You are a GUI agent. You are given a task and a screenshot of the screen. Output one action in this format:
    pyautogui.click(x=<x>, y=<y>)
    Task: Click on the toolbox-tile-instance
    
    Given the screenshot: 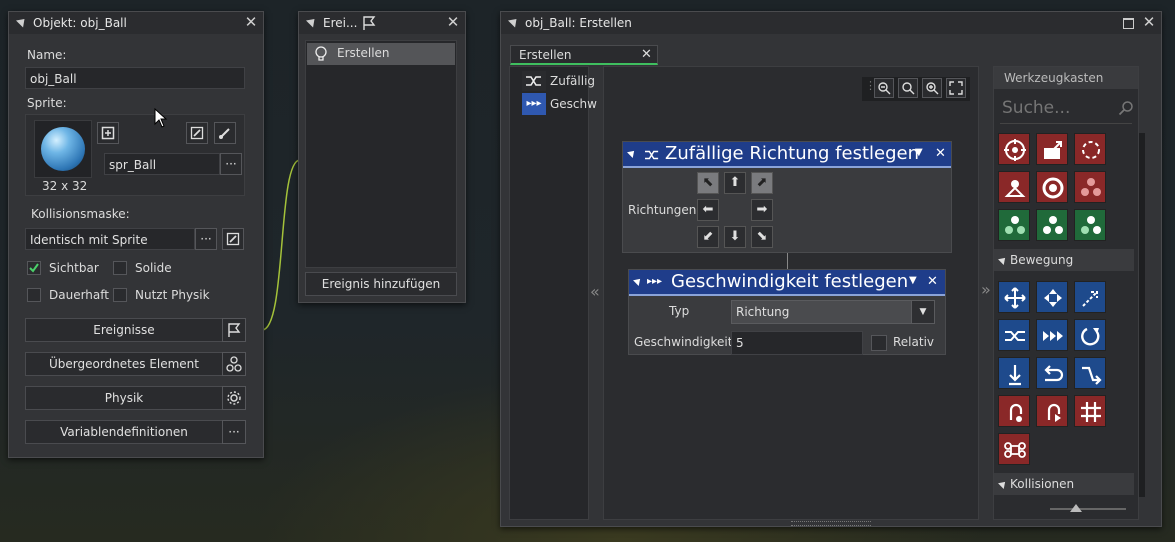 What is the action you would take?
    pyautogui.click(x=1014, y=187)
    